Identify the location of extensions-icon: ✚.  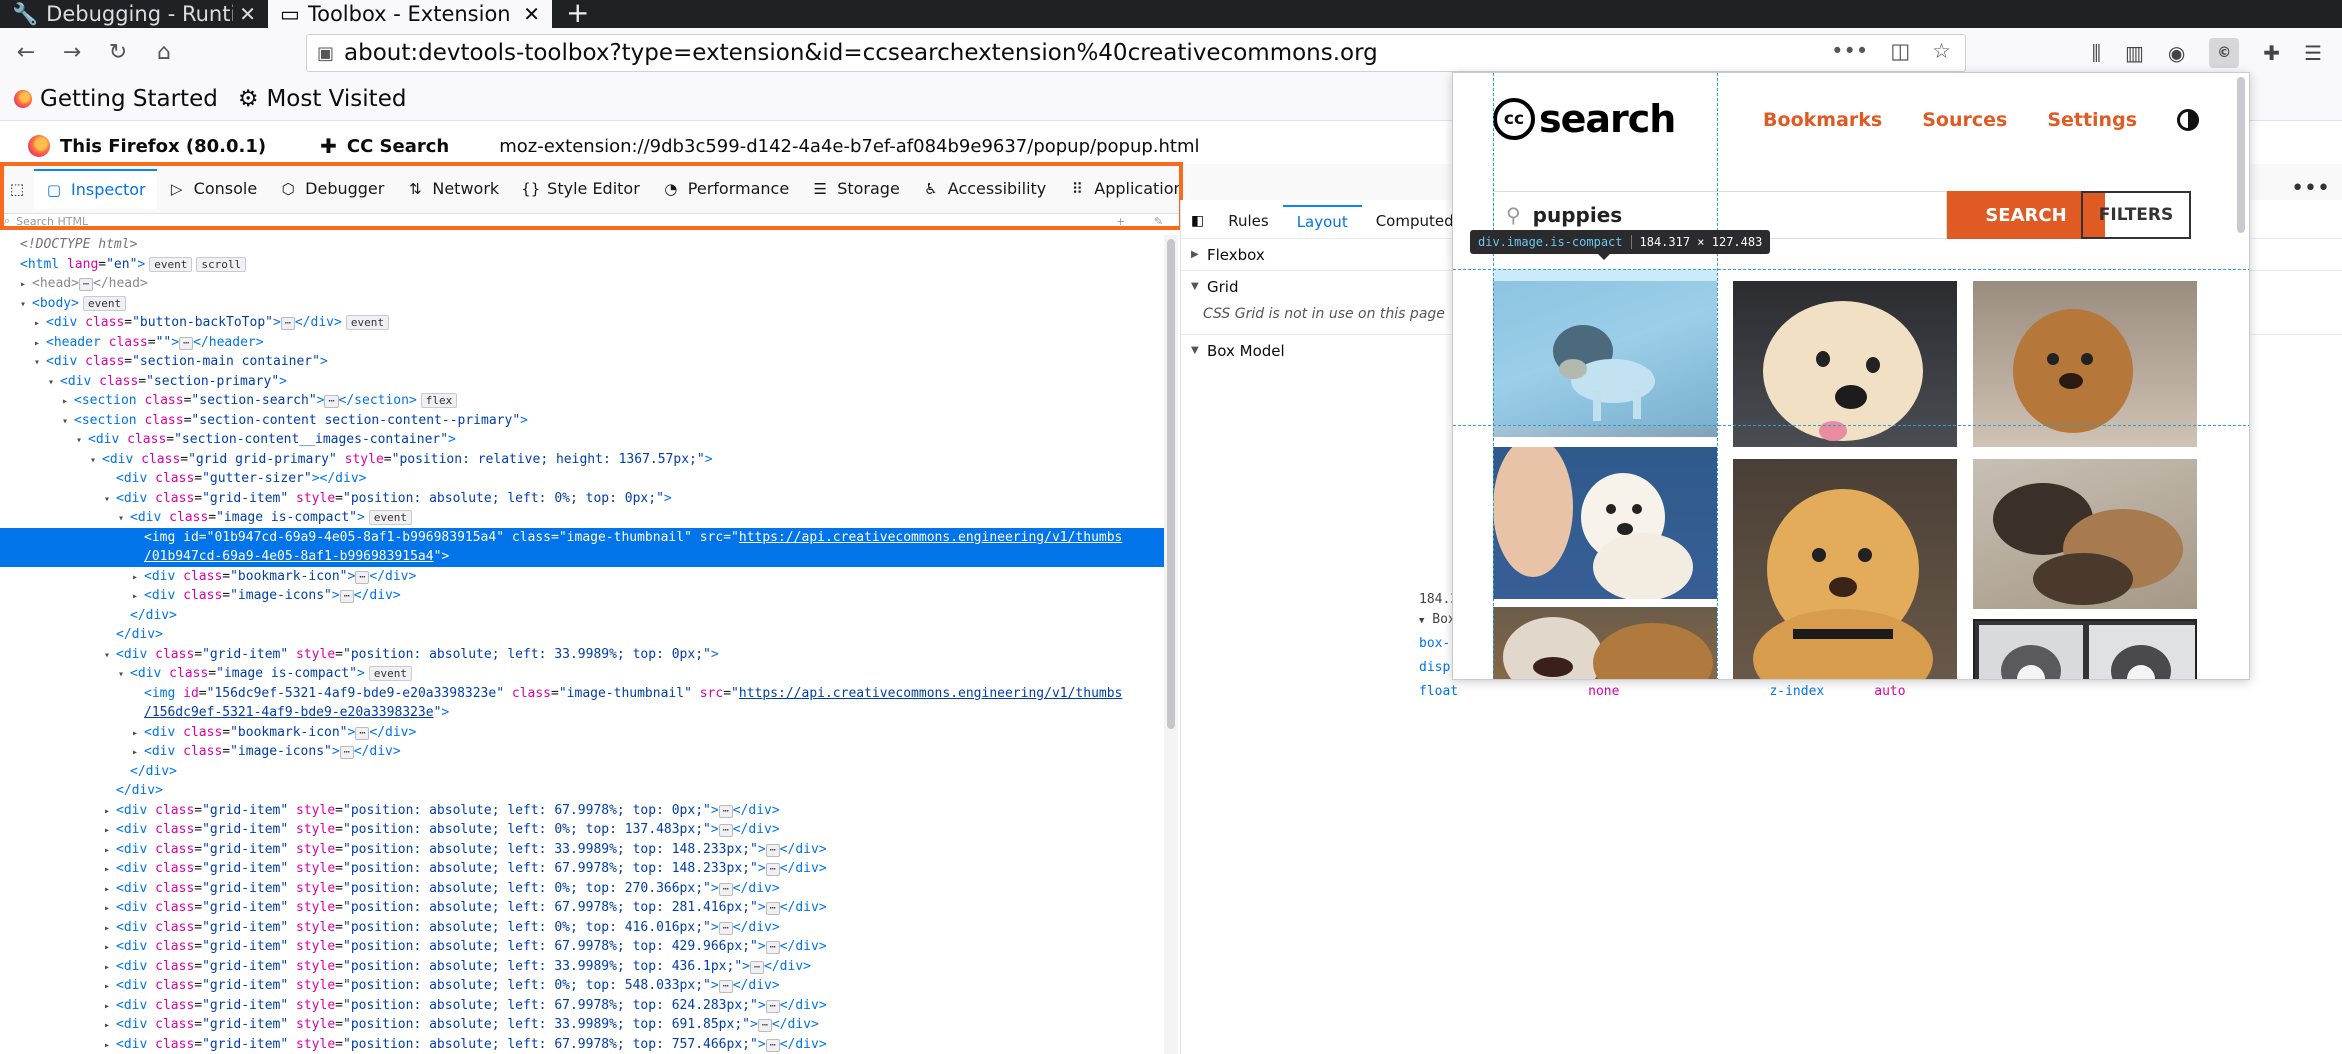
(2271, 53).